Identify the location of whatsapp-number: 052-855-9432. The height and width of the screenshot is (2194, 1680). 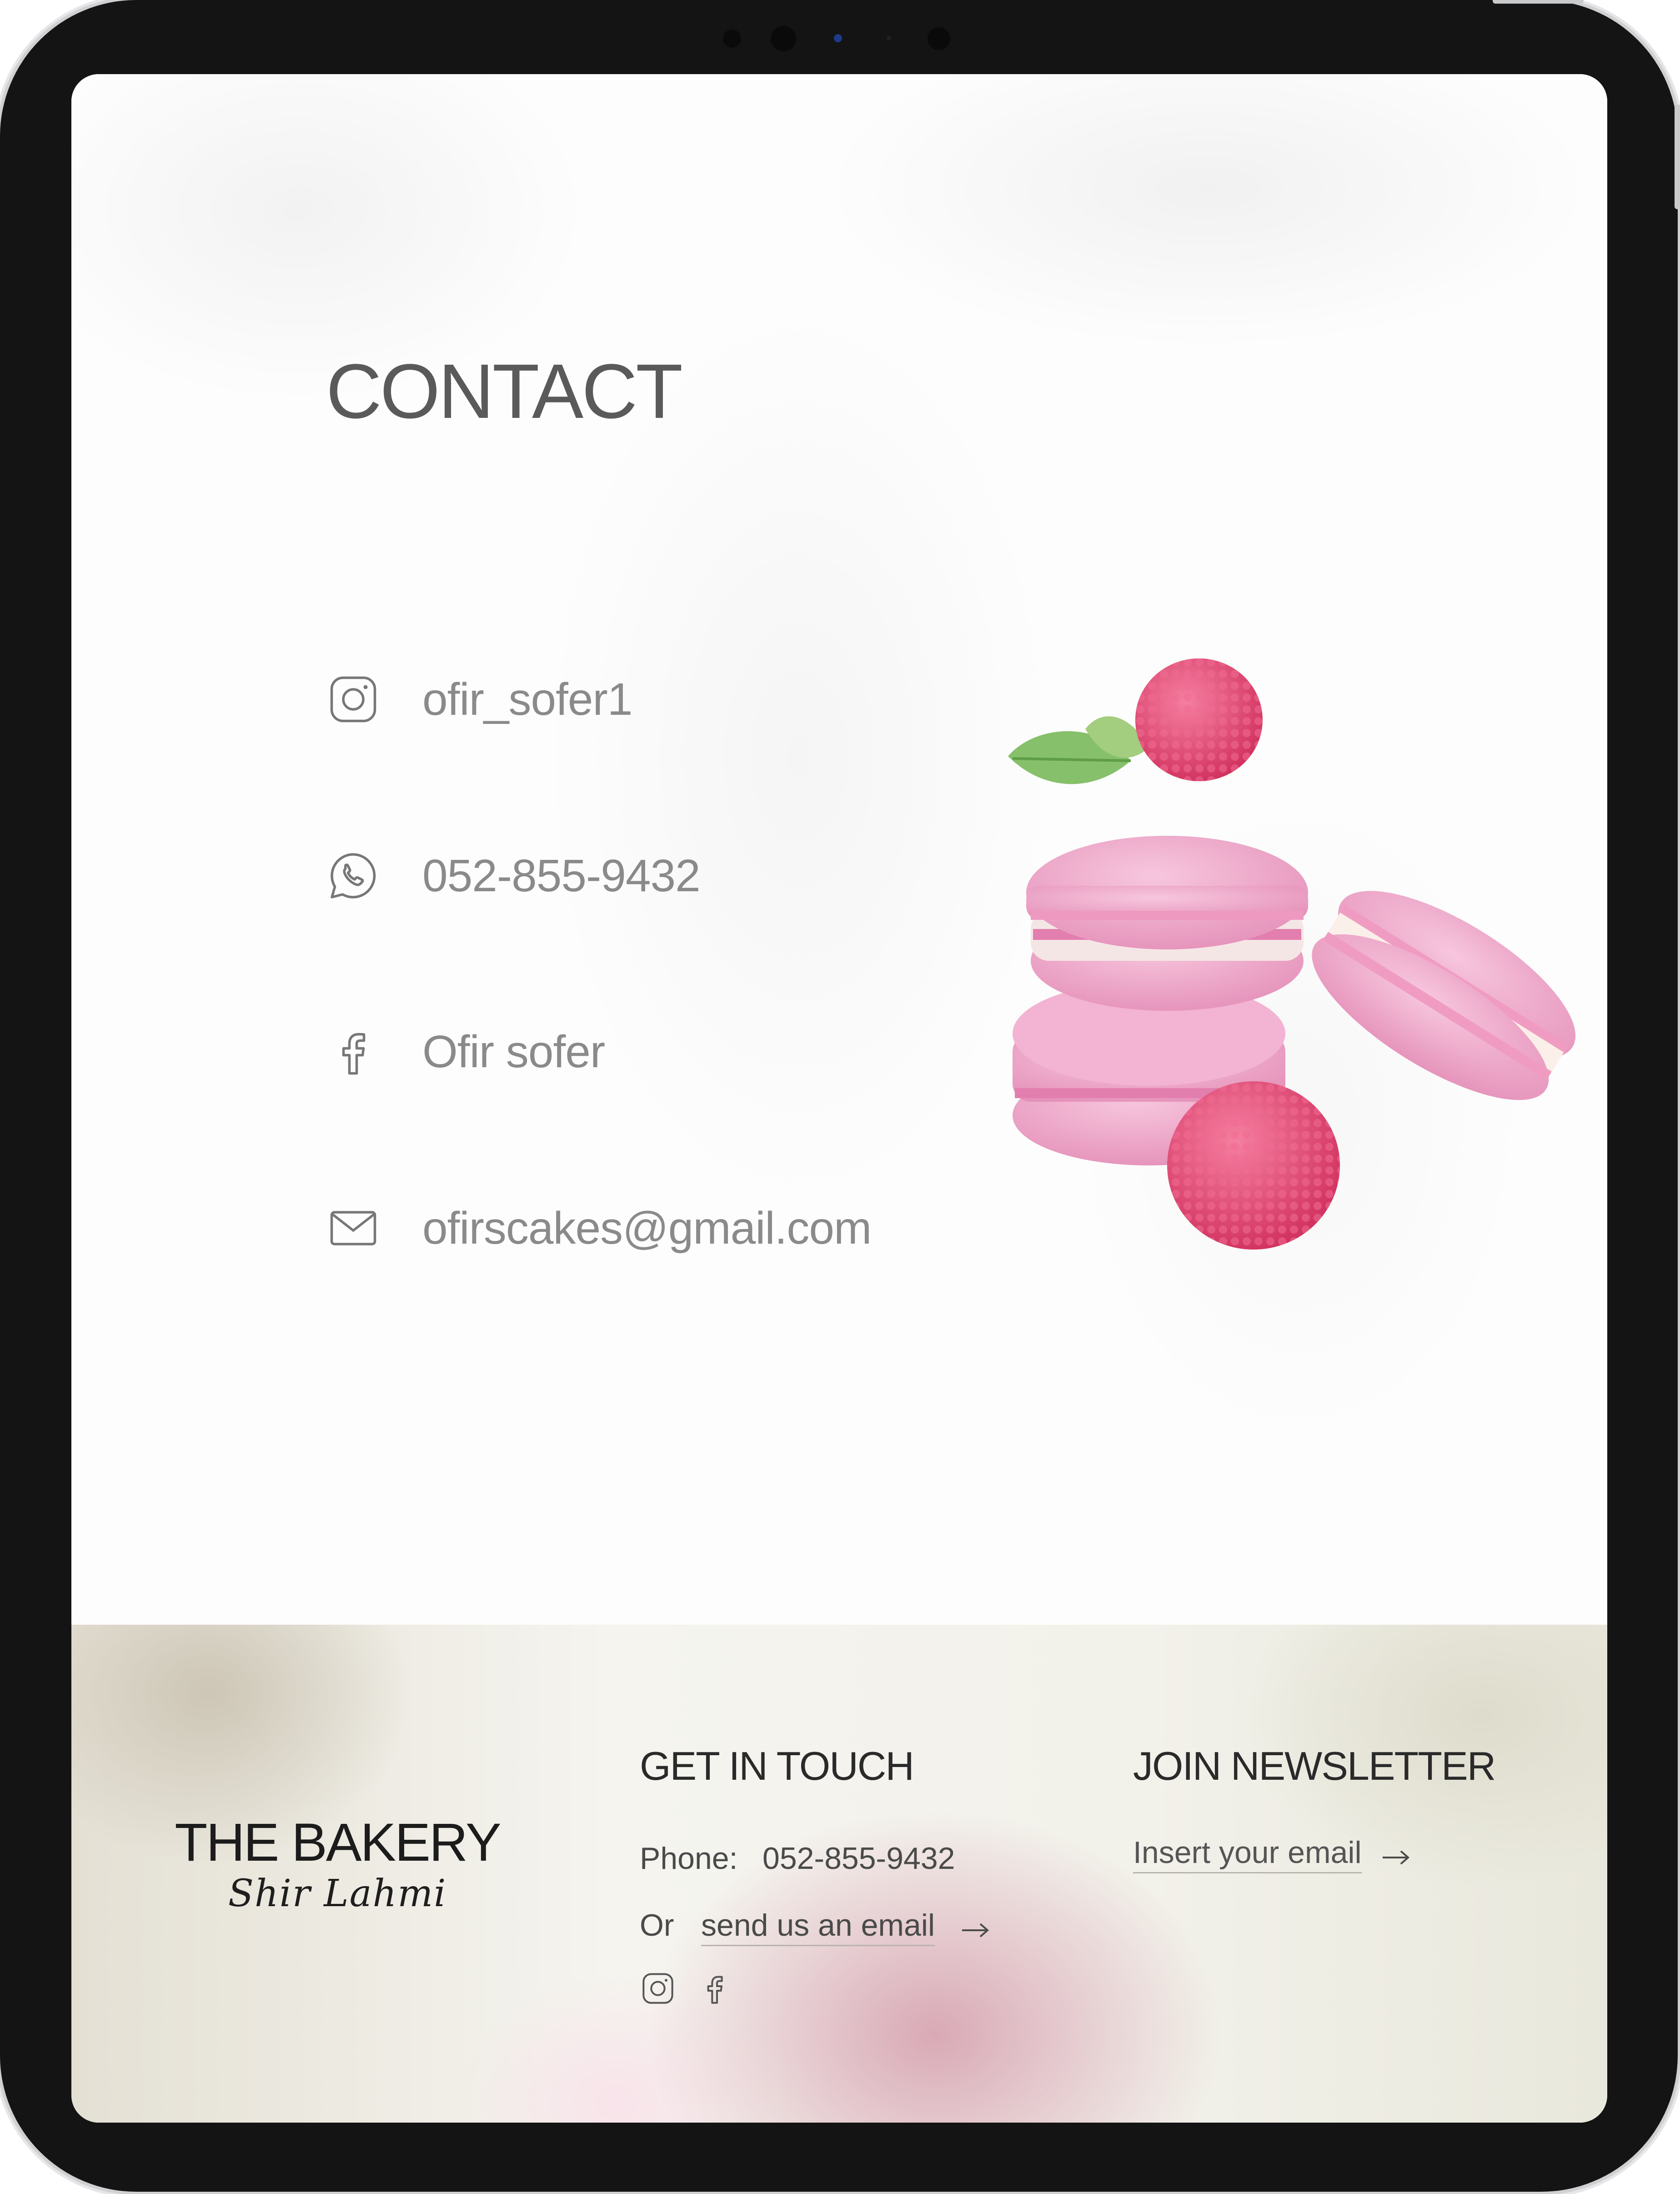
(561, 876).